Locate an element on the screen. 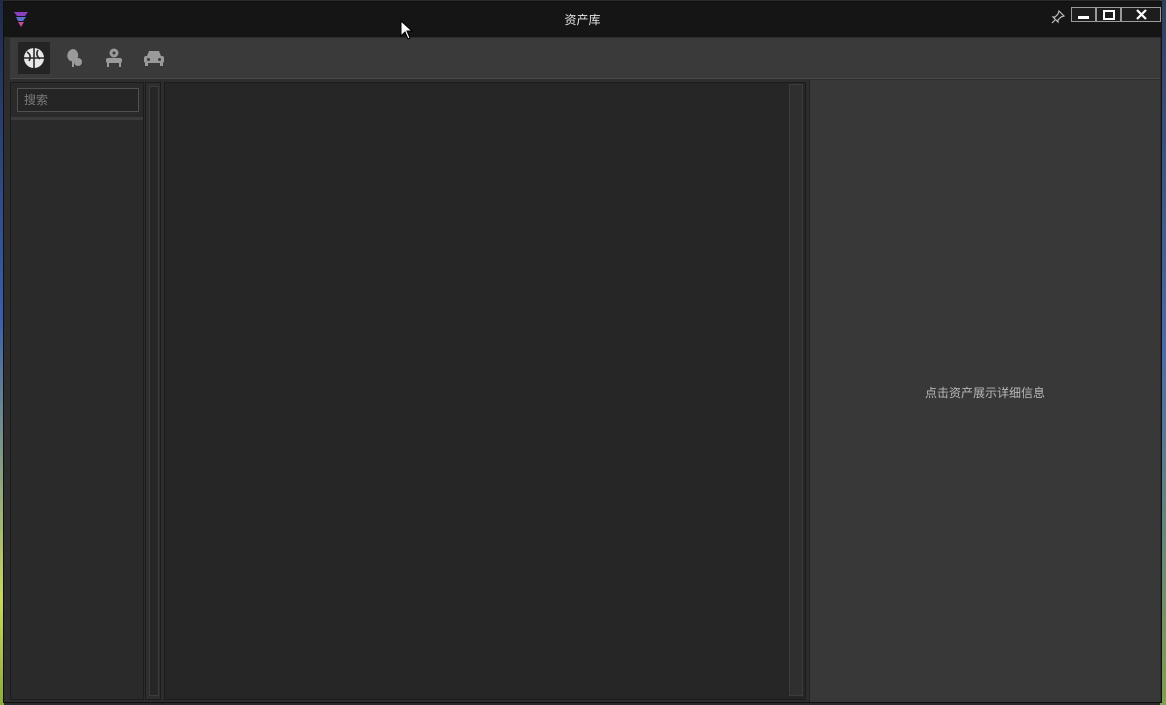 The image size is (1166, 705). car-icon is located at coordinates (154, 58).